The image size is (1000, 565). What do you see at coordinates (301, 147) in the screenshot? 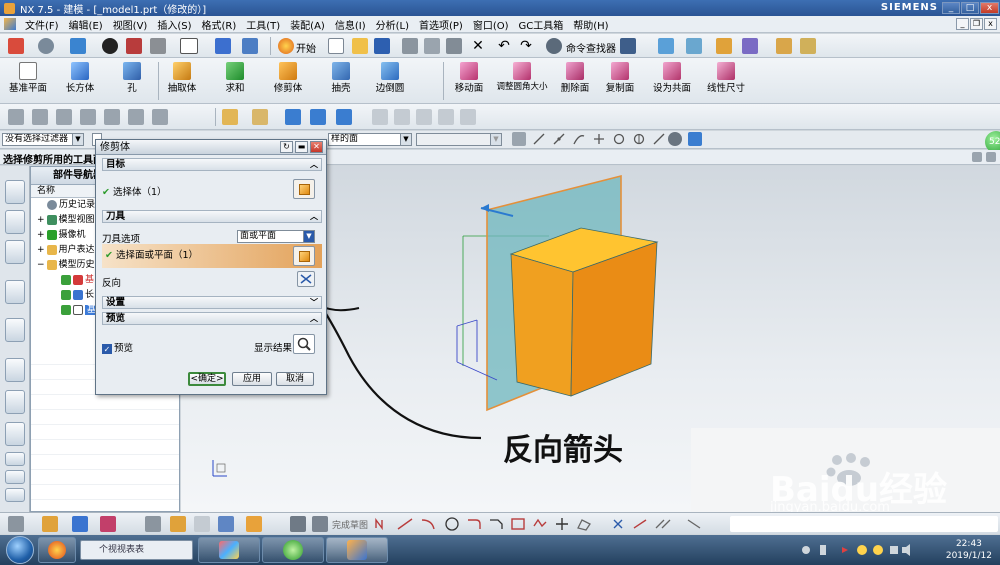
I see `collapse-icon: ▬` at bounding box center [301, 147].